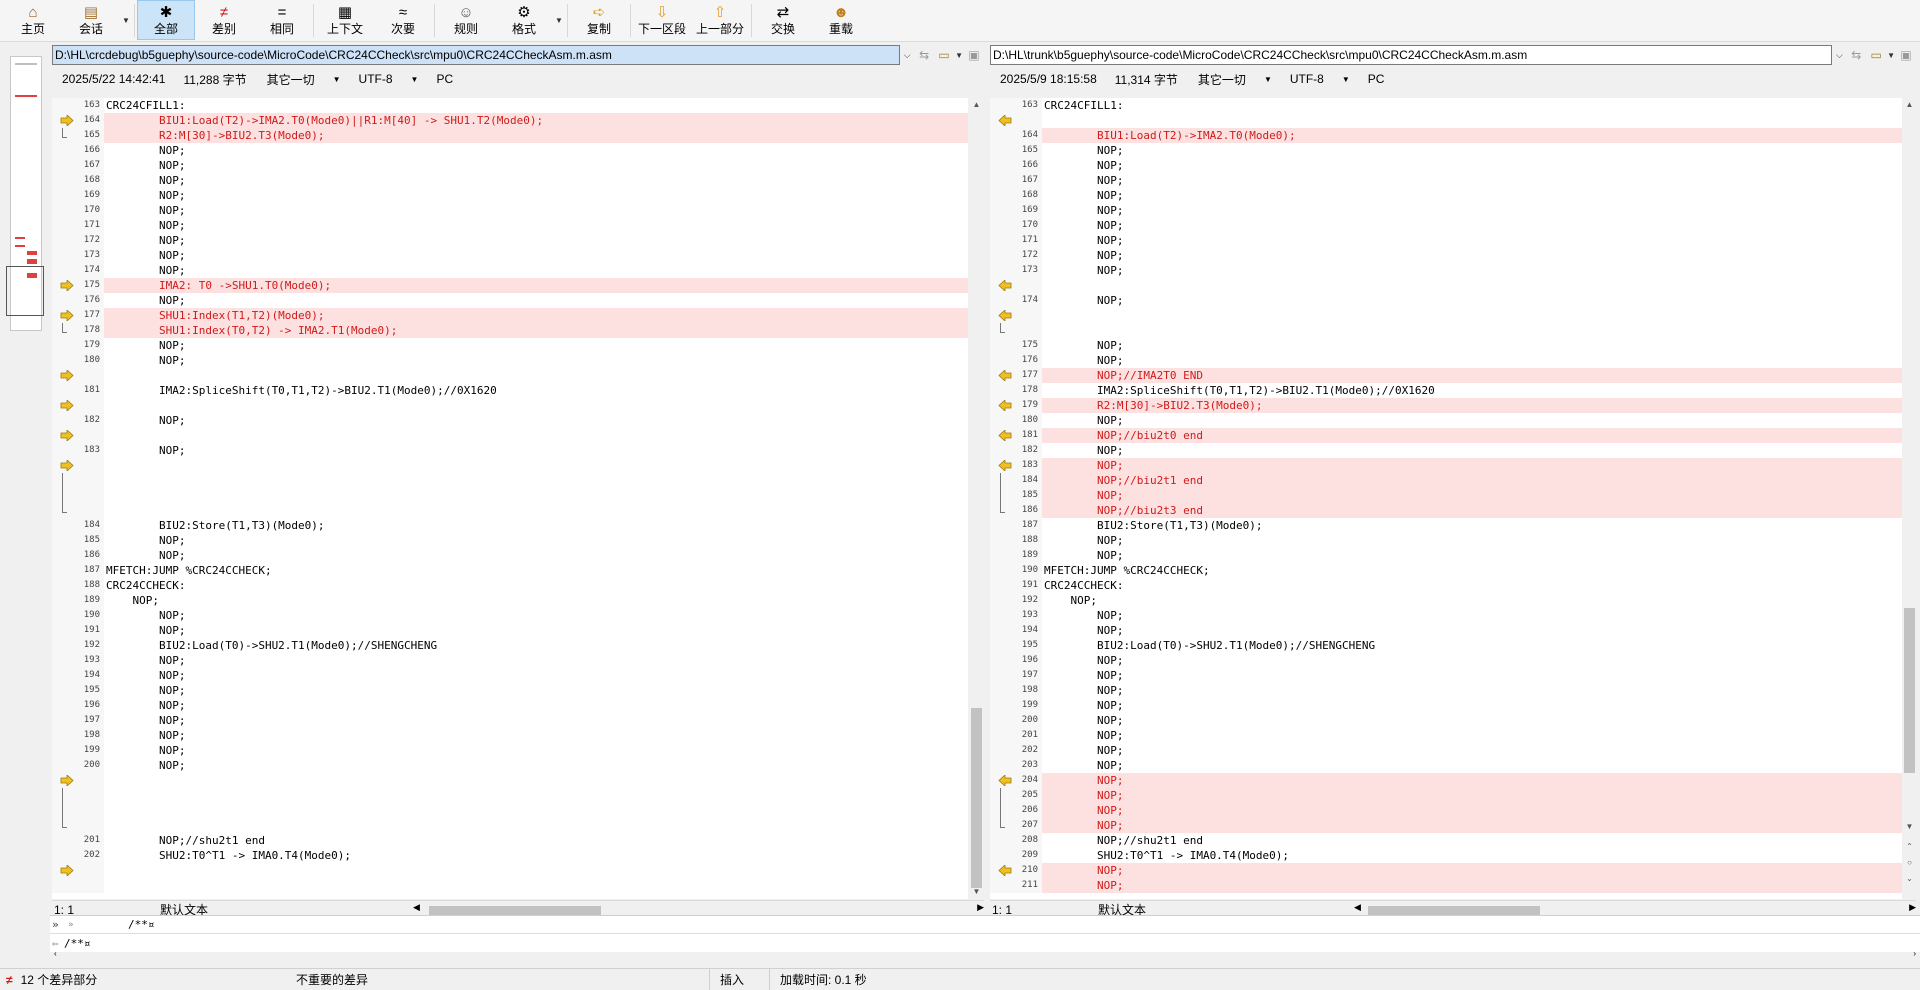  I want to click on diff-line: 185 NOP;, so click(1446, 495).